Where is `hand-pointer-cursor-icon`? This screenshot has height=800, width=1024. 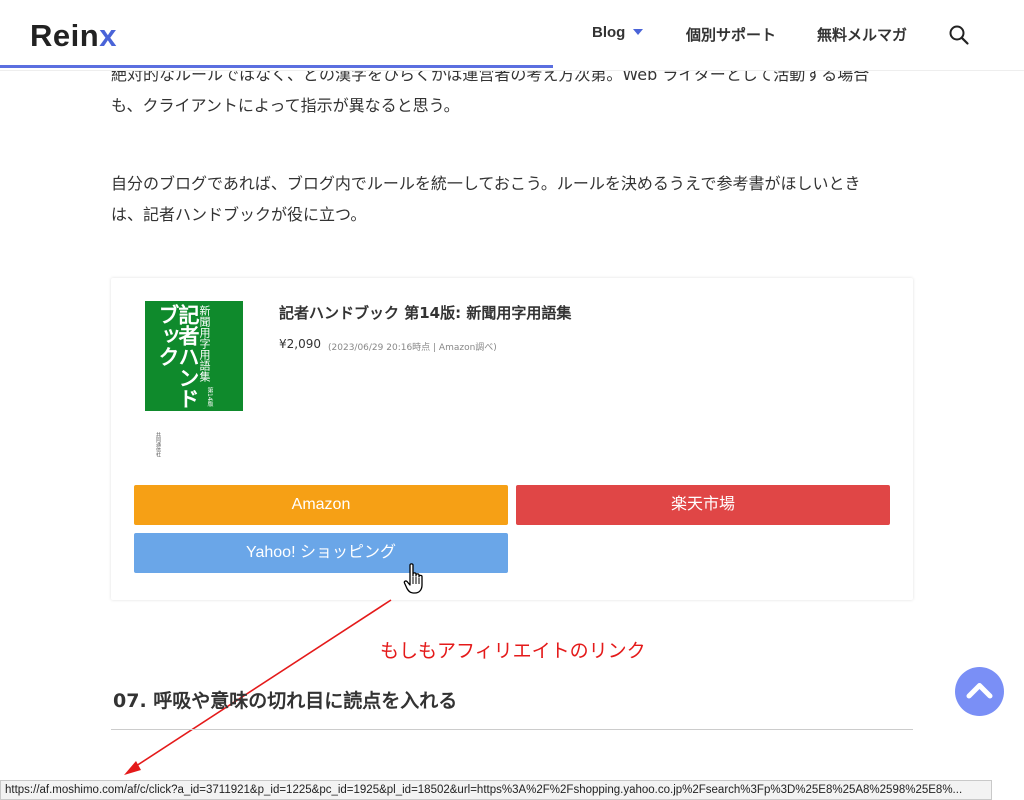
hand-pointer-cursor-icon is located at coordinates (413, 578).